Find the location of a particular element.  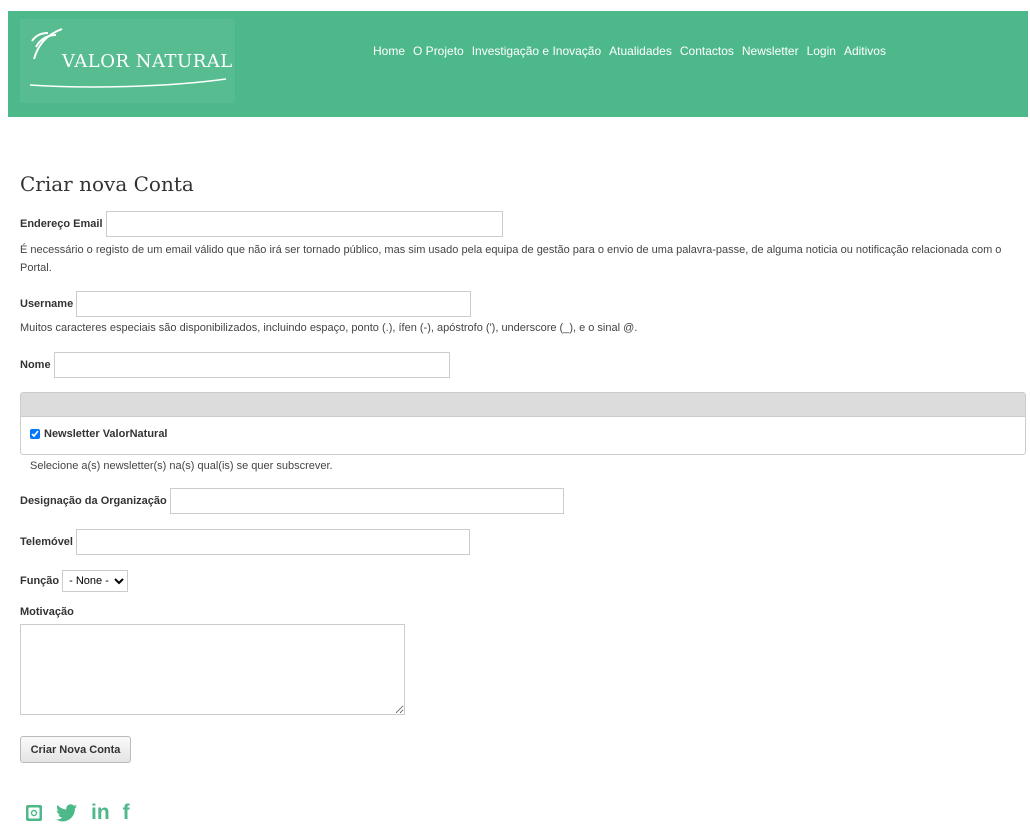

motivacao-label: Motivação is located at coordinates (47, 612).